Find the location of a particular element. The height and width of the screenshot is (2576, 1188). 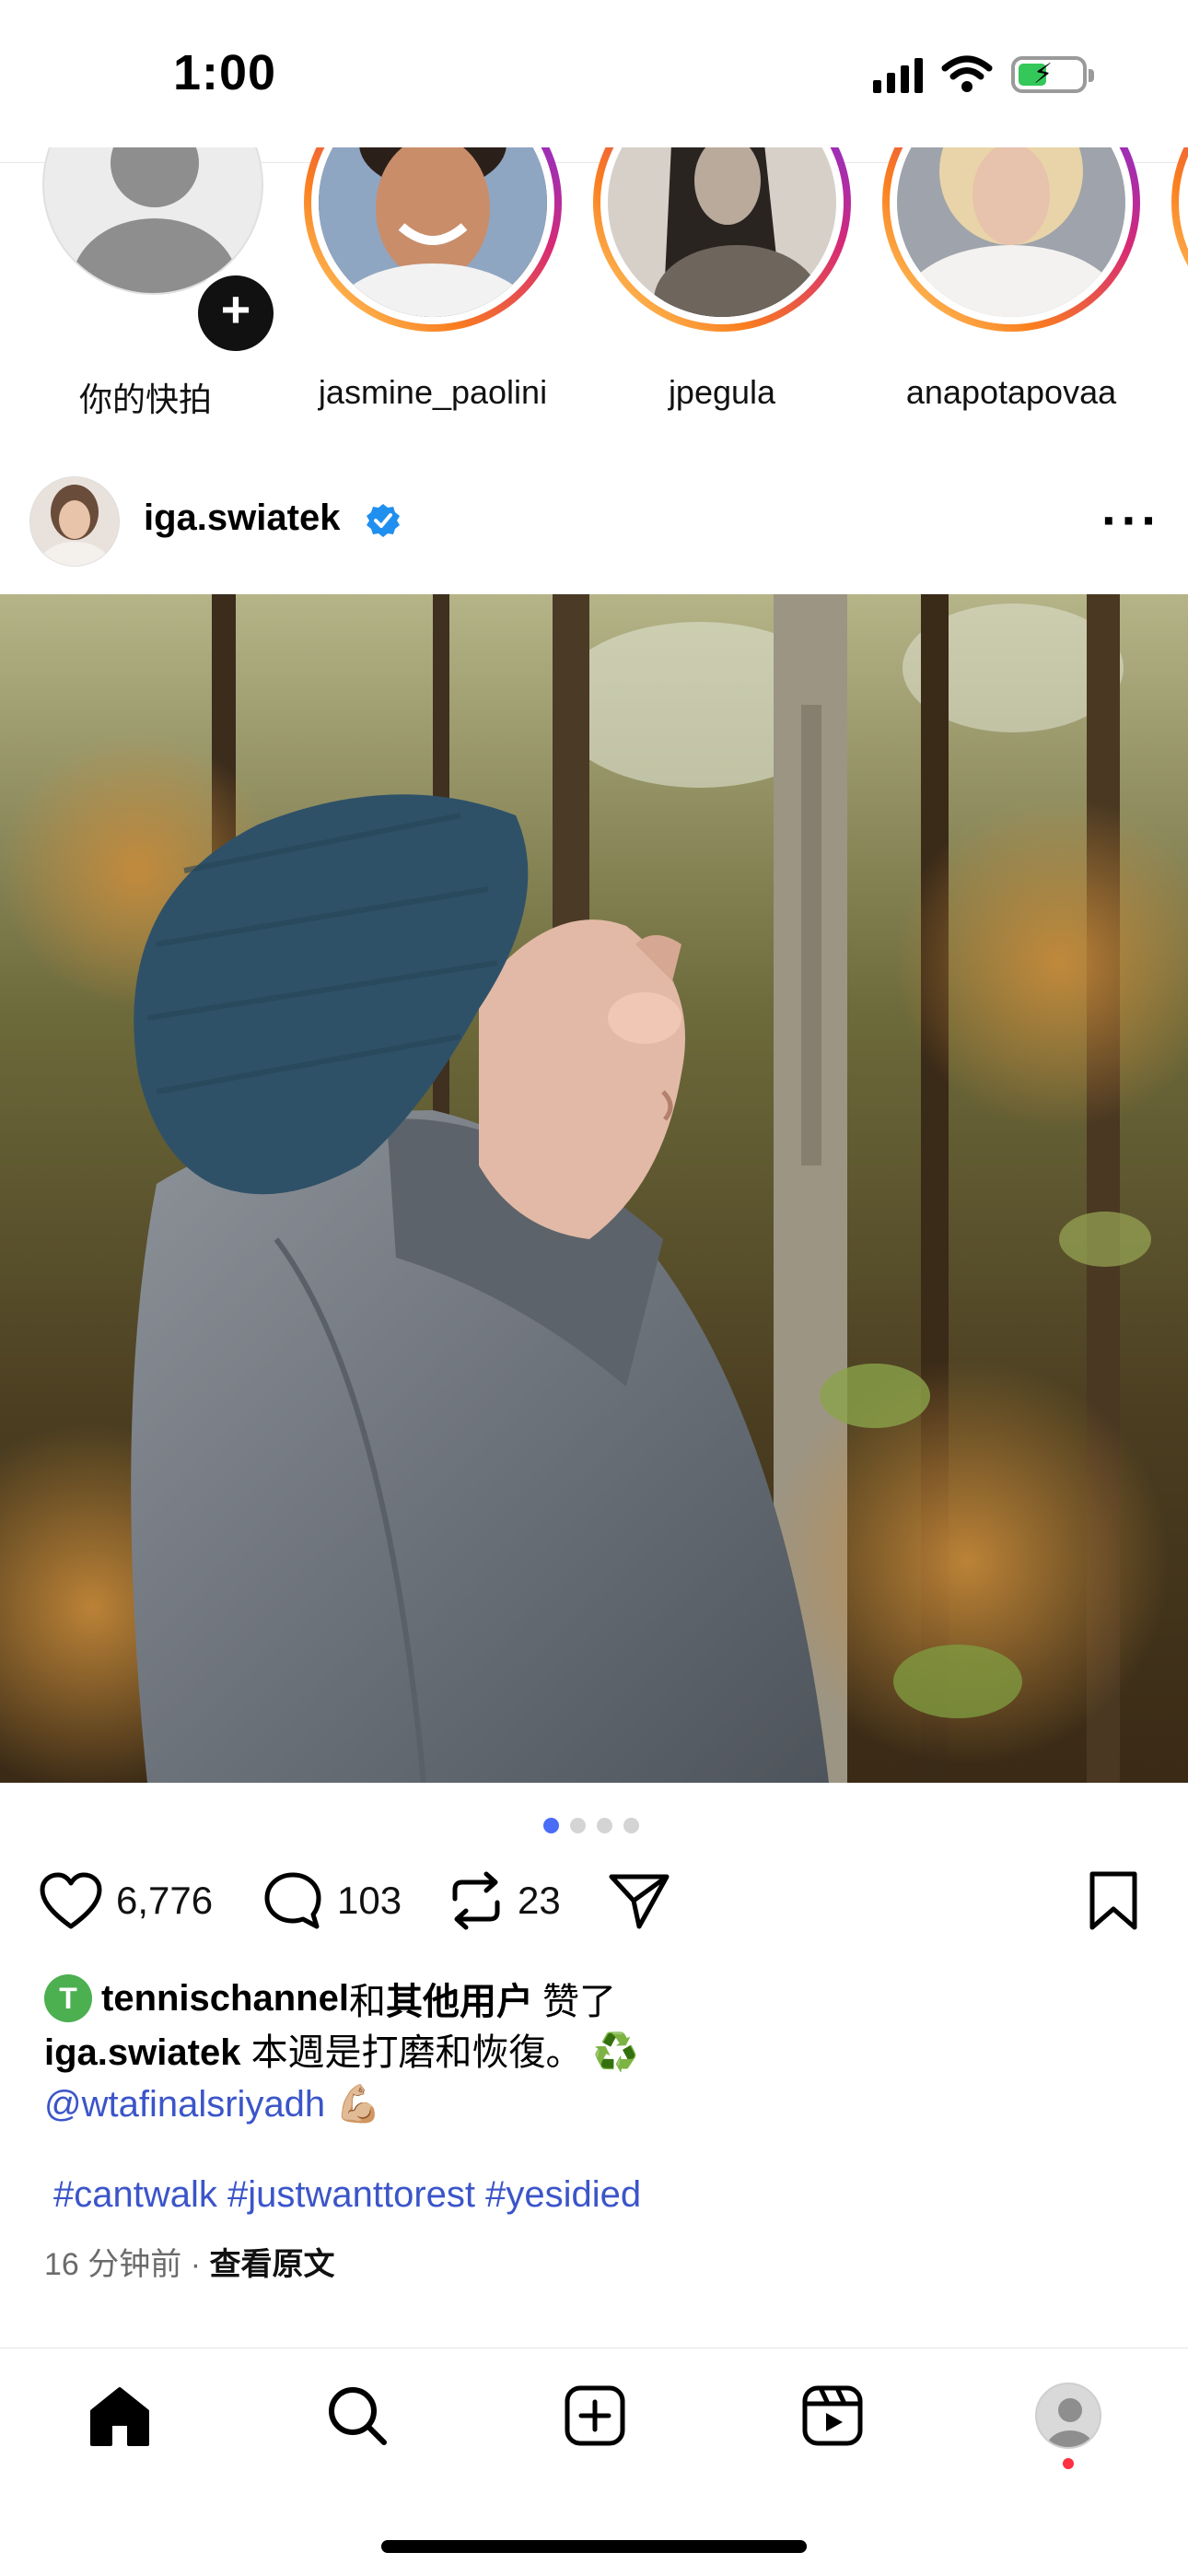

story-label: jasmine_paolini is located at coordinates (433, 392).